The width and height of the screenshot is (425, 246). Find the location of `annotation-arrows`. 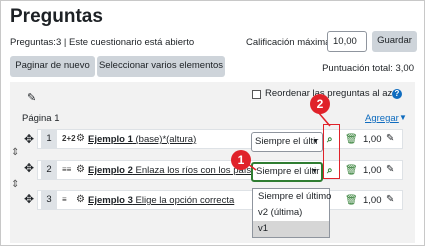

annotation-arrows is located at coordinates (289, 141).